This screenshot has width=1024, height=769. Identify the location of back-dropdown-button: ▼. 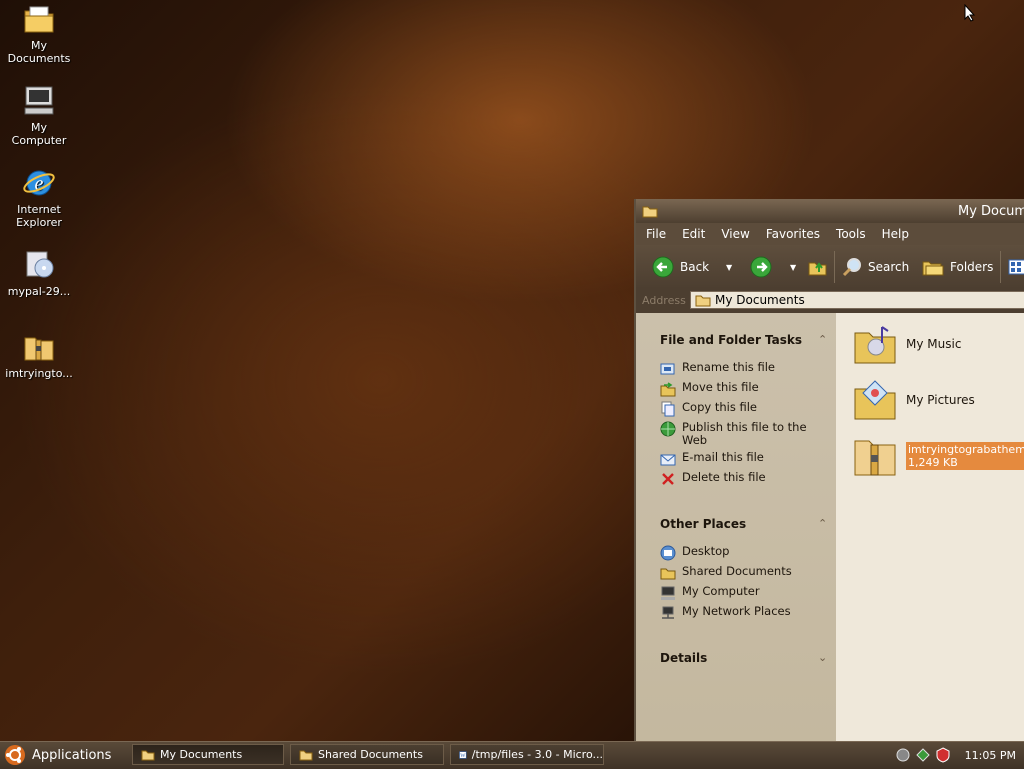
(729, 267).